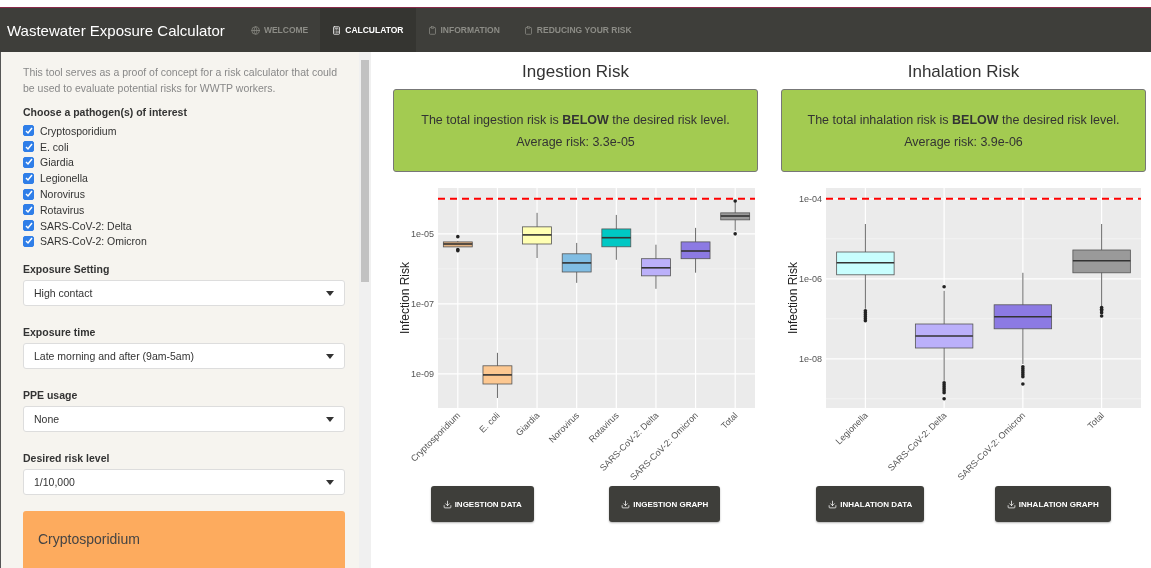 The image size is (1151, 568). What do you see at coordinates (575, 72) in the screenshot?
I see `panel-title: Ingestion Risk` at bounding box center [575, 72].